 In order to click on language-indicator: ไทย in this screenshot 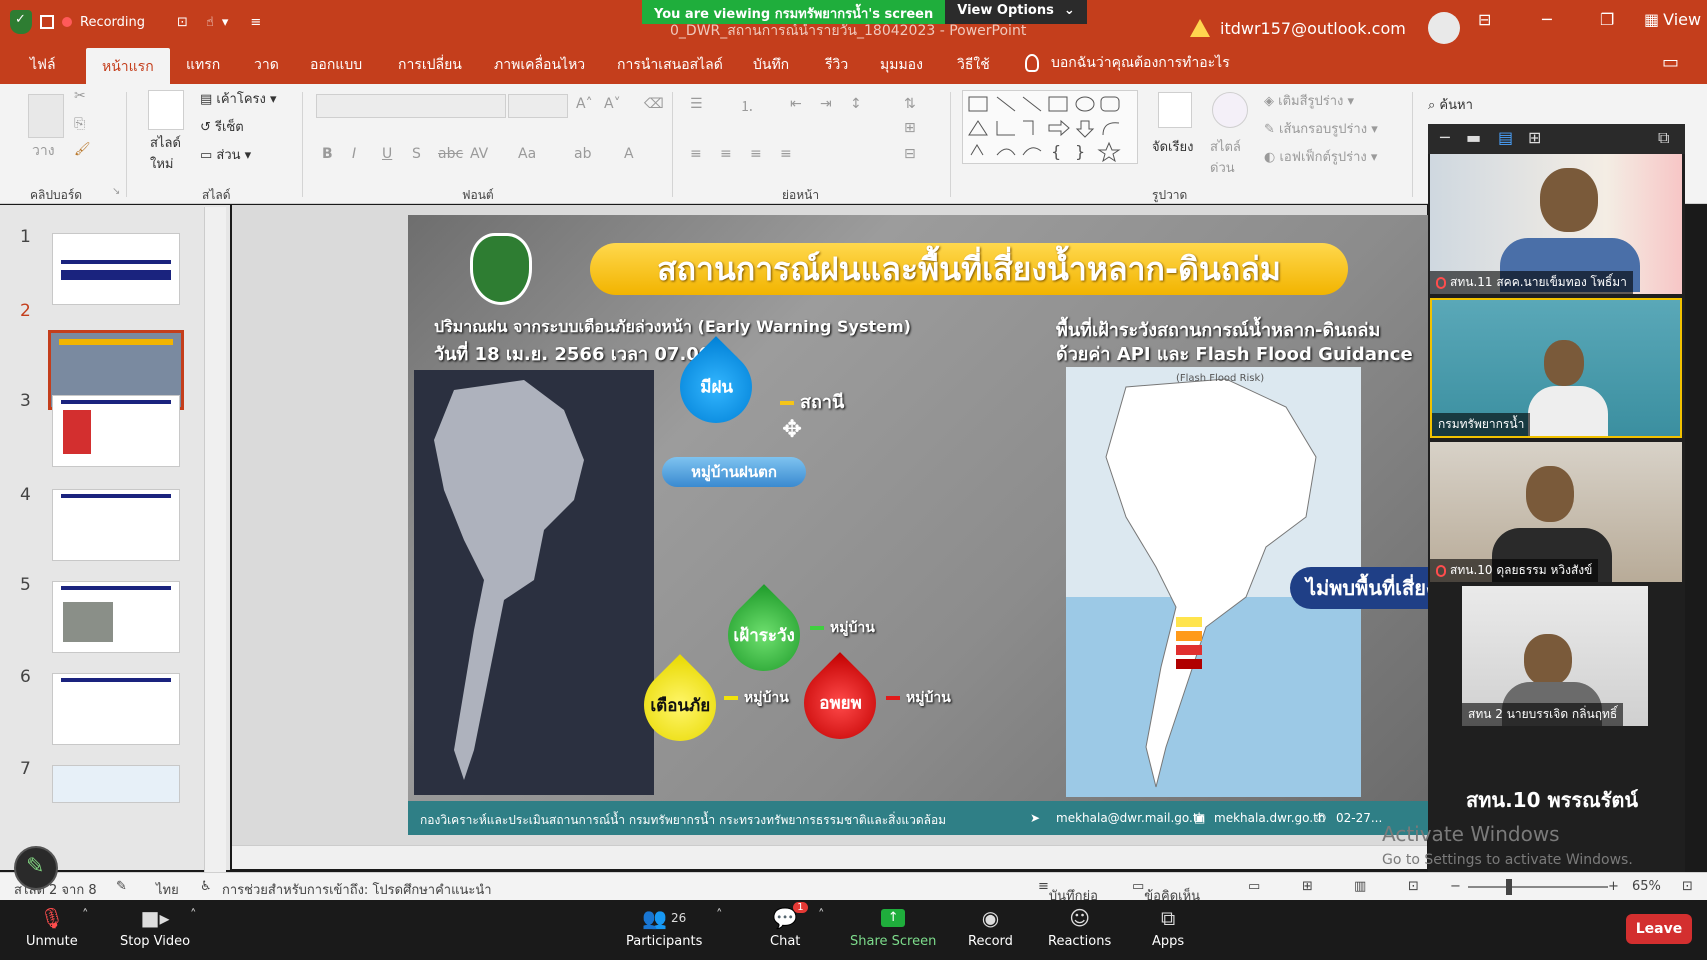, I will do `click(167, 889)`.